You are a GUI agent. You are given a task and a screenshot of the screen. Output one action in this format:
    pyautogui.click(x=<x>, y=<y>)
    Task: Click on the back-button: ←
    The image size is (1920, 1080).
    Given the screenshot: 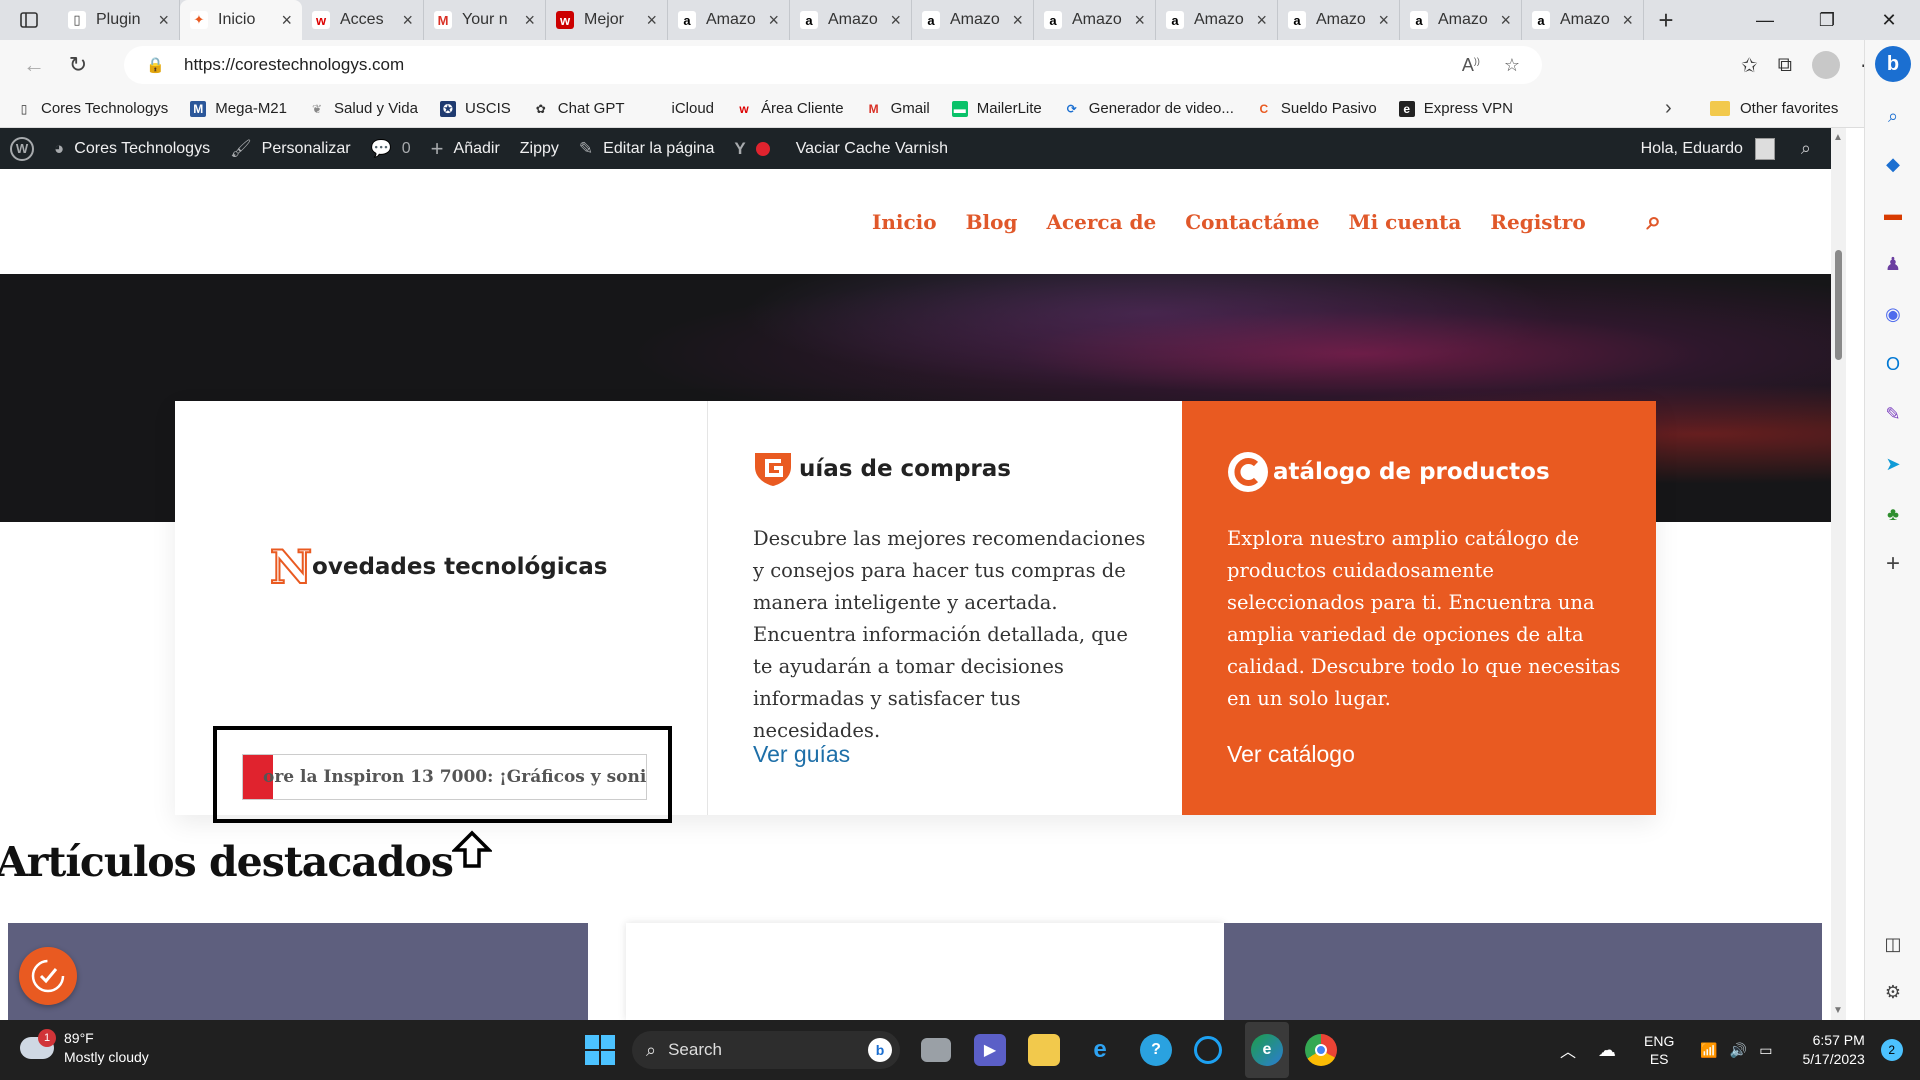 What is the action you would take?
    pyautogui.click(x=34, y=65)
    